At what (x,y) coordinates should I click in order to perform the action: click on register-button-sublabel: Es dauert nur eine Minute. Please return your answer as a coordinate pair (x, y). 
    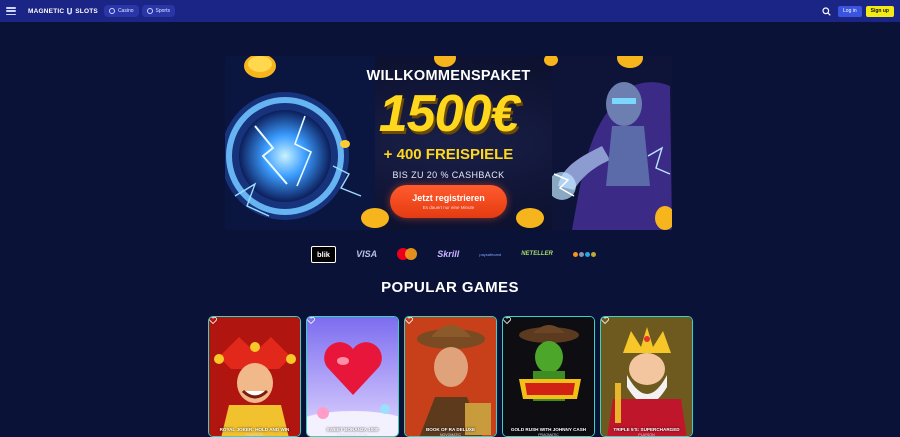
    Looking at the image, I should click on (448, 207).